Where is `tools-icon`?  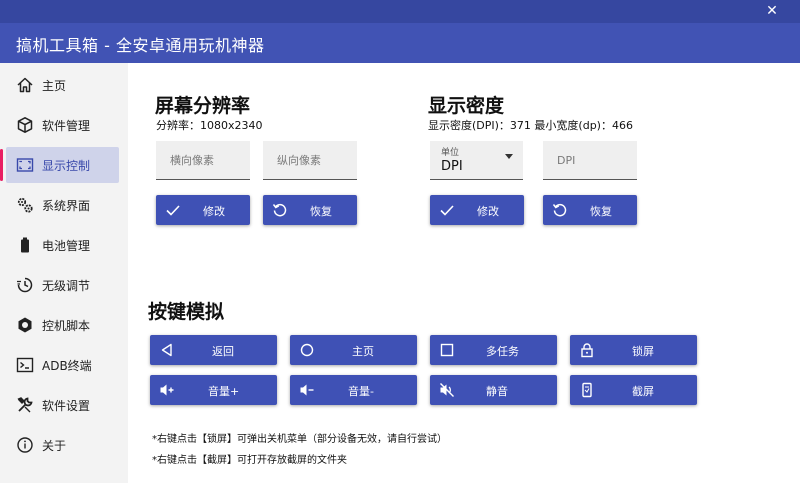
tools-icon is located at coordinates (25, 405).